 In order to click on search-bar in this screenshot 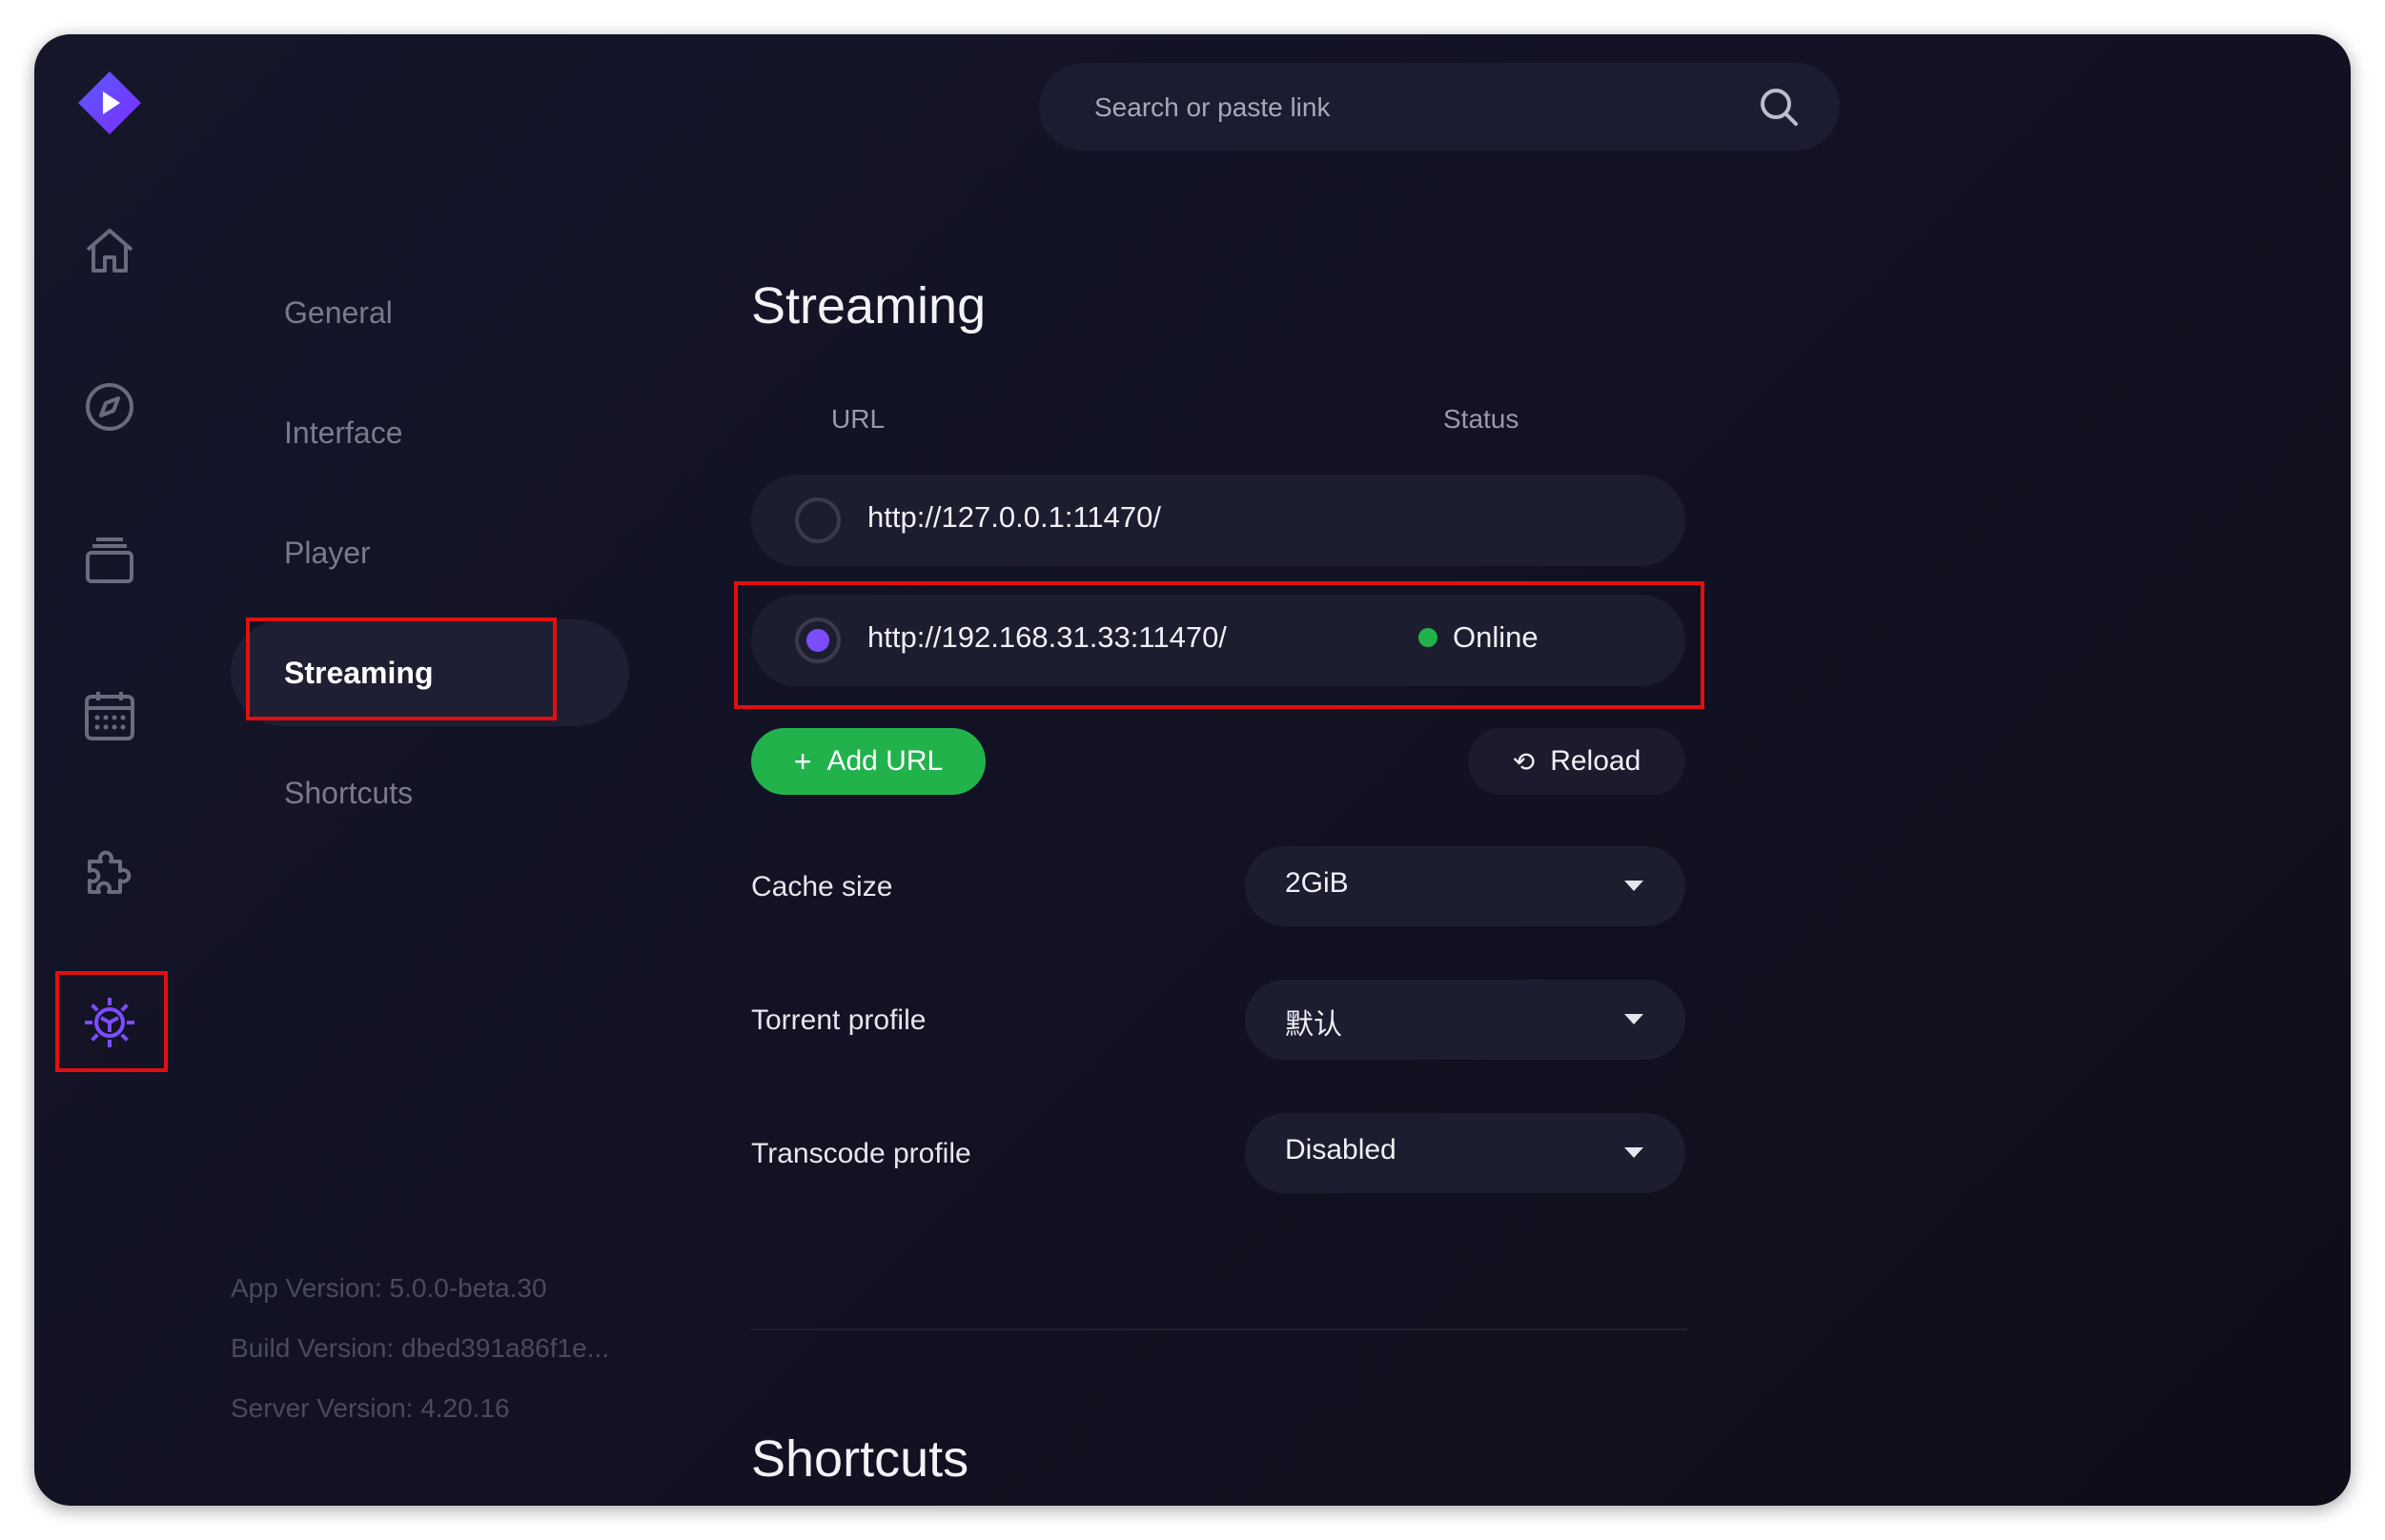, I will do `click(1439, 107)`.